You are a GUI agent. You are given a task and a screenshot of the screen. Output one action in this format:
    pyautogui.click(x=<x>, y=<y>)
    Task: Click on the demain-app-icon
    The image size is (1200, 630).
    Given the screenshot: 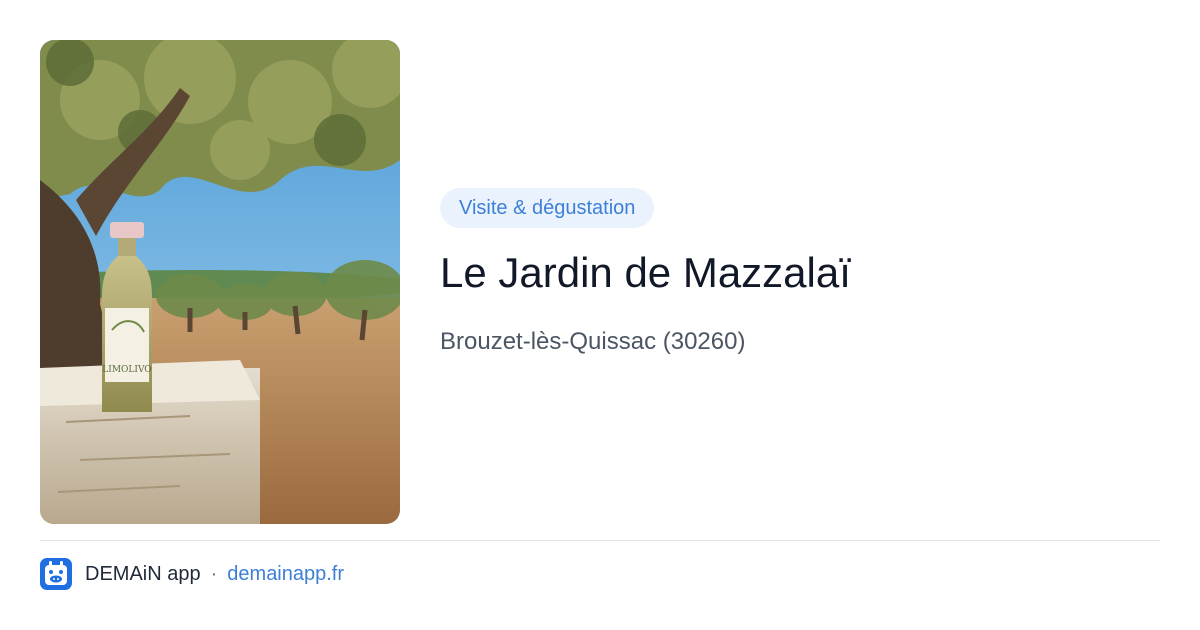 What is the action you would take?
    pyautogui.click(x=56, y=574)
    